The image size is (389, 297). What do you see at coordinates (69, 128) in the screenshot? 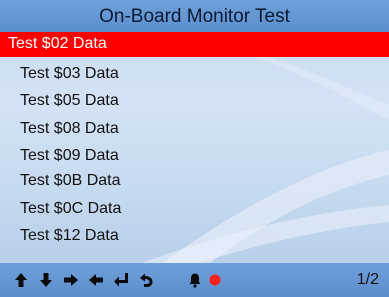
I see `menu-item-label: Test $08 Data` at bounding box center [69, 128].